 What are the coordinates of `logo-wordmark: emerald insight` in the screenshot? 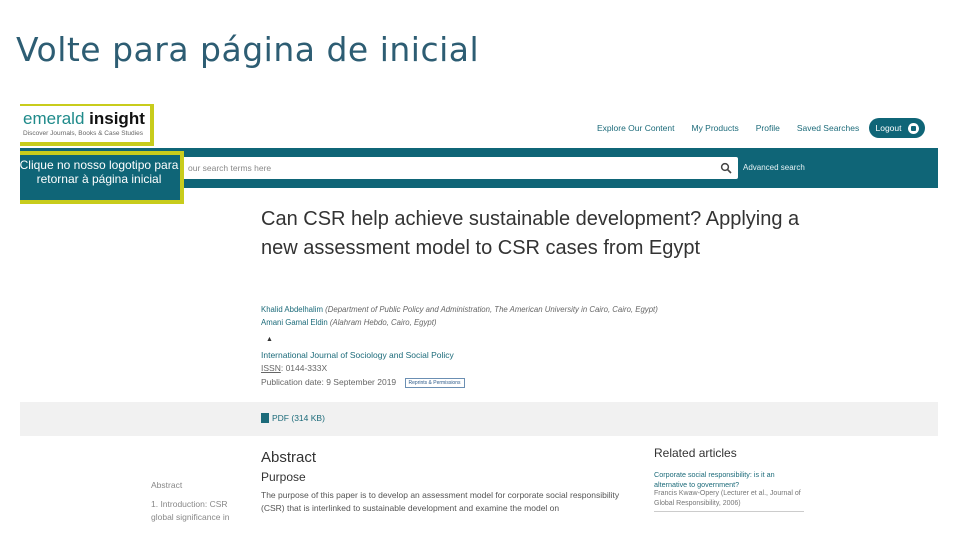 It's located at (84, 119).